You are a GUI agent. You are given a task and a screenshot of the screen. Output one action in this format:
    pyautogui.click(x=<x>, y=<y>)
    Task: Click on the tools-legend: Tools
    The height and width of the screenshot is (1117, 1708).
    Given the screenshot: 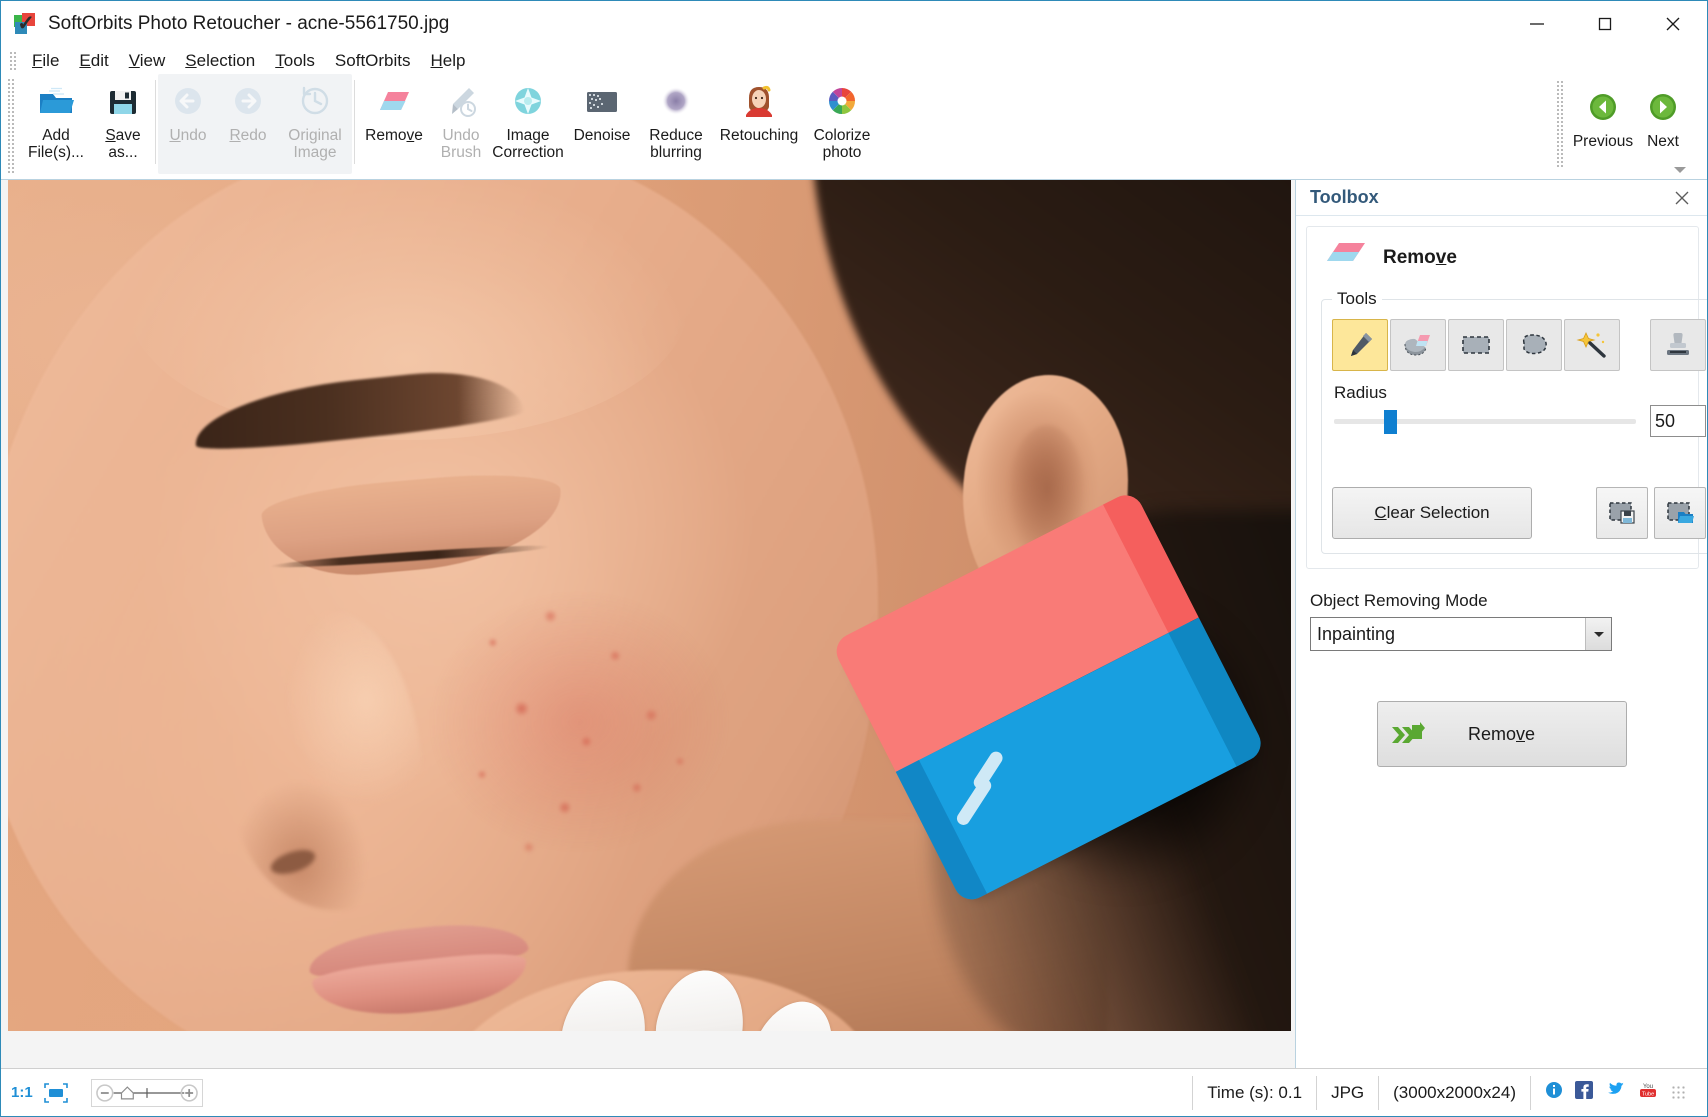 What is the action you would take?
    pyautogui.click(x=1357, y=298)
    